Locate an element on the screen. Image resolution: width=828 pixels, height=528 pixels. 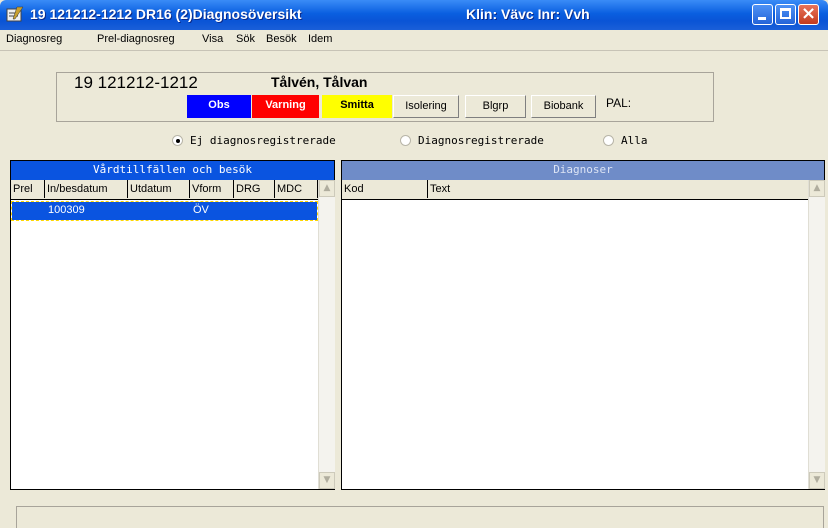
col-mdc: MDC is located at coordinates (296, 189).